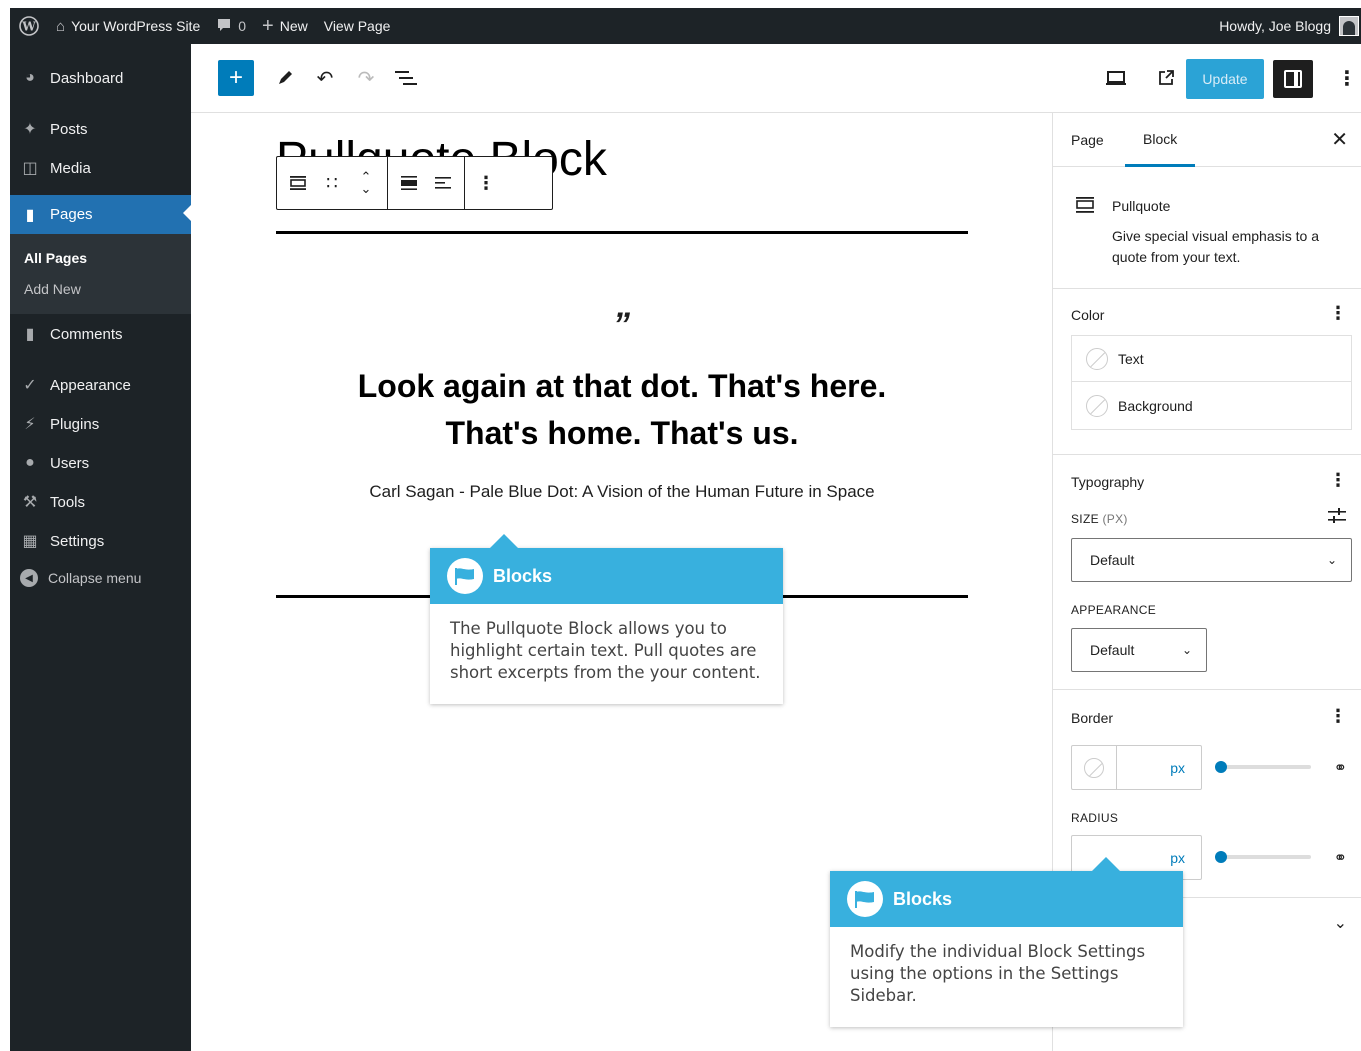 The image size is (1361, 1051). What do you see at coordinates (1340, 923) in the screenshot?
I see `chevron-down-icon: ⌄` at bounding box center [1340, 923].